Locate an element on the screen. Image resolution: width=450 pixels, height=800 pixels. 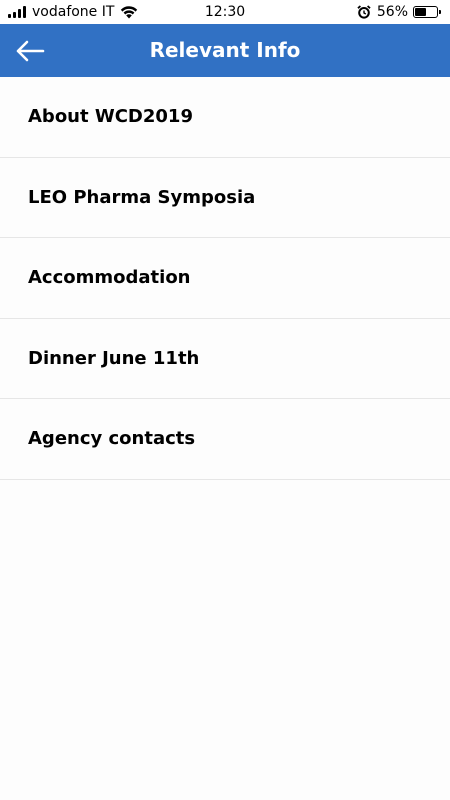
alarm-icon is located at coordinates (364, 12).